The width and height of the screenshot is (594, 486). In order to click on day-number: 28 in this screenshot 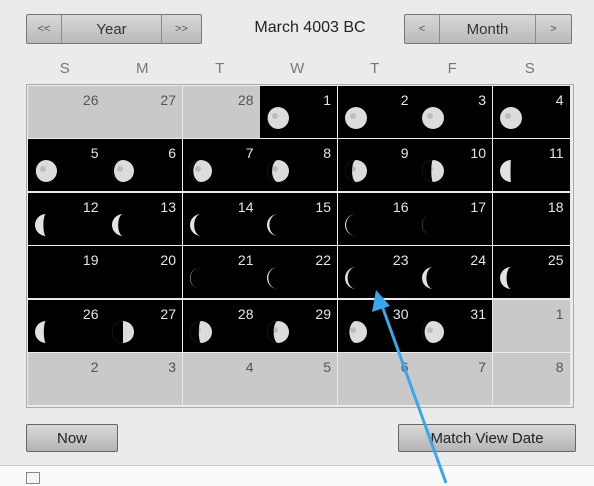, I will do `click(245, 99)`.